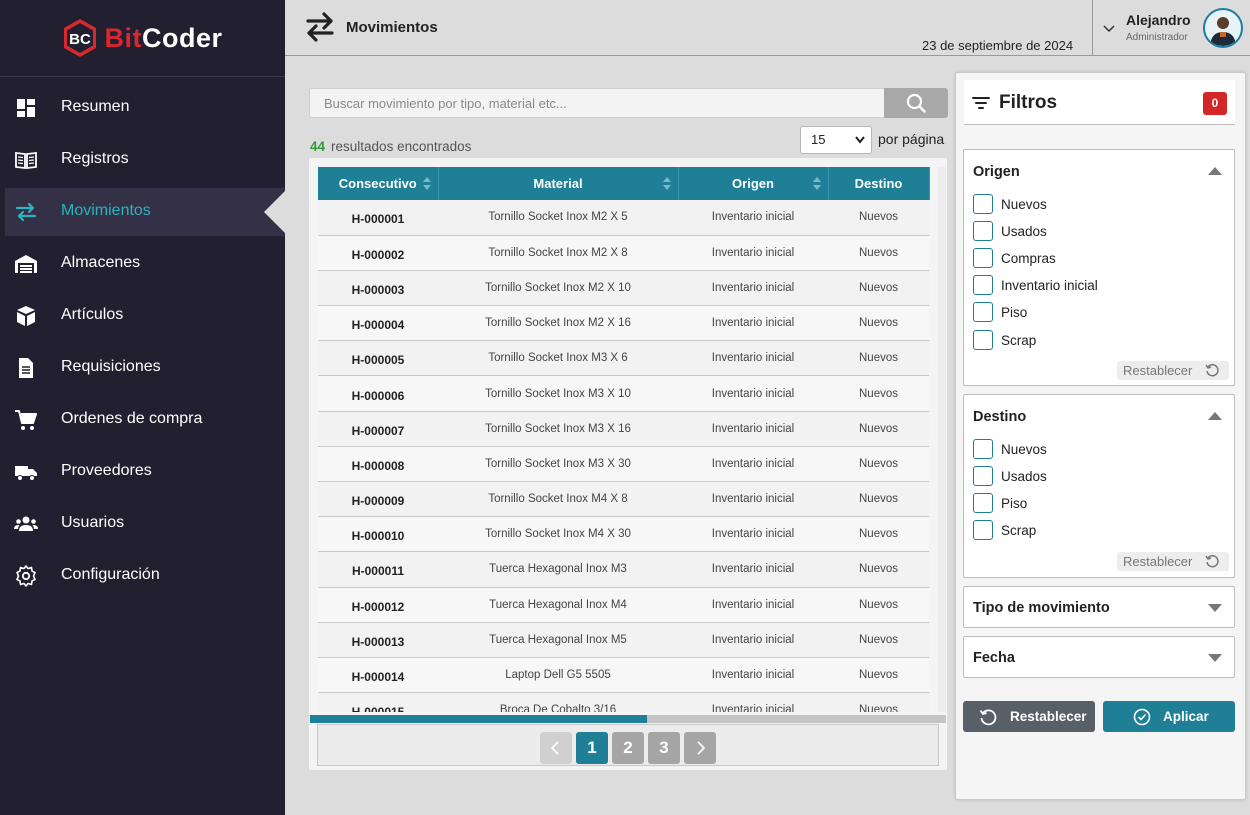 The width and height of the screenshot is (1250, 815). Describe the element at coordinates (145, 108) in the screenshot. I see `sidebar-item-resumen: Resumen` at that location.